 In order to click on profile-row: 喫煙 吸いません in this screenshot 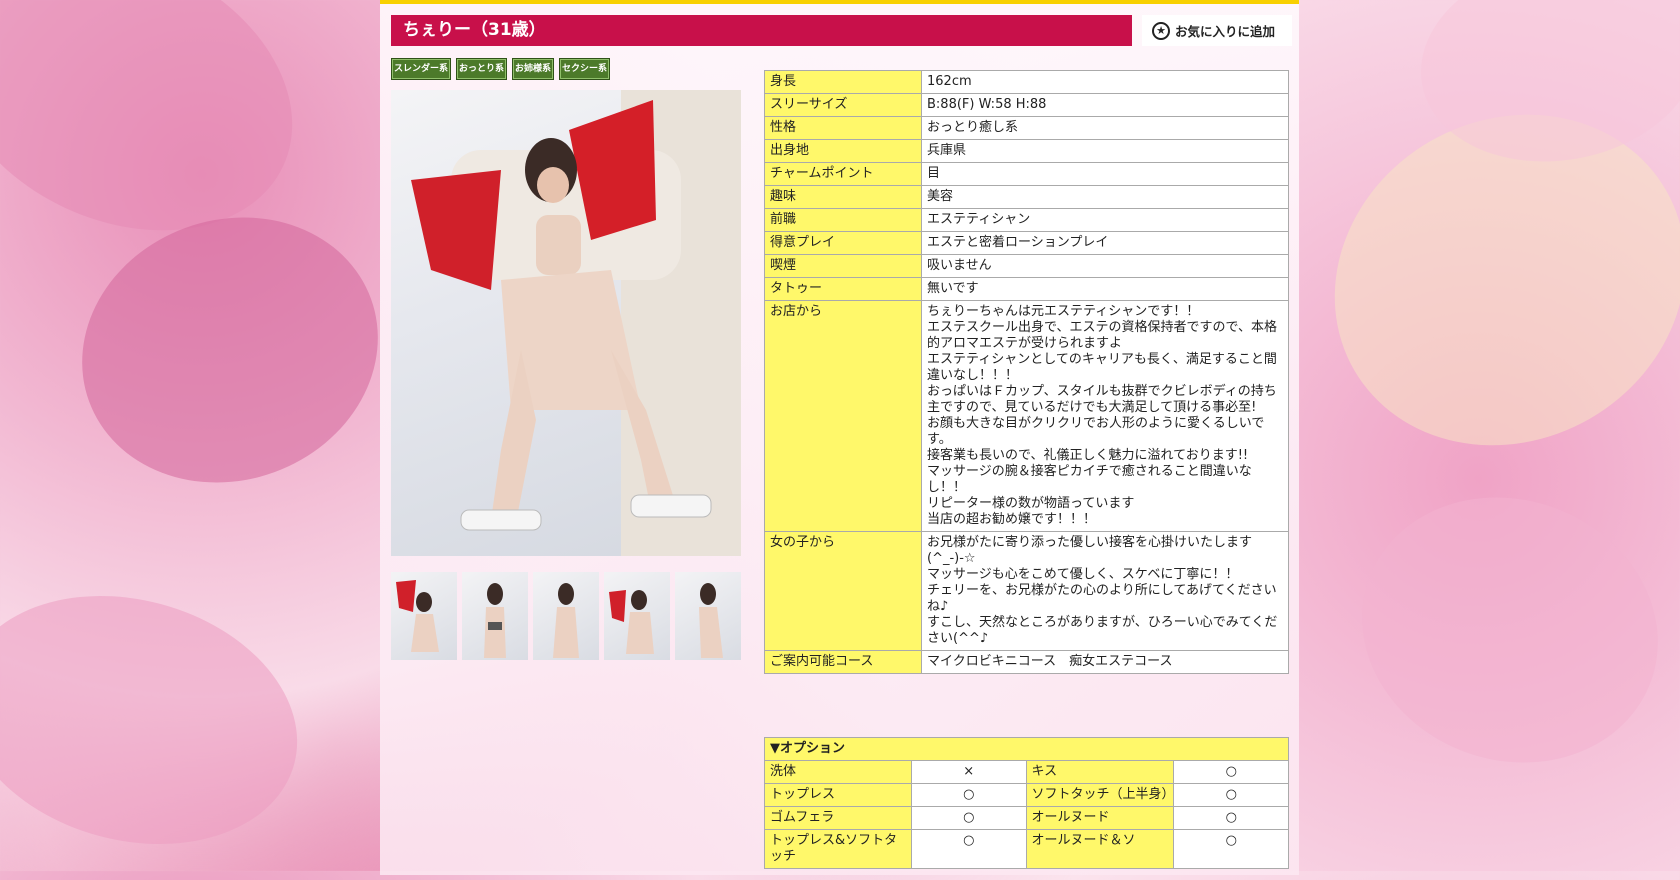, I will do `click(1026, 266)`.